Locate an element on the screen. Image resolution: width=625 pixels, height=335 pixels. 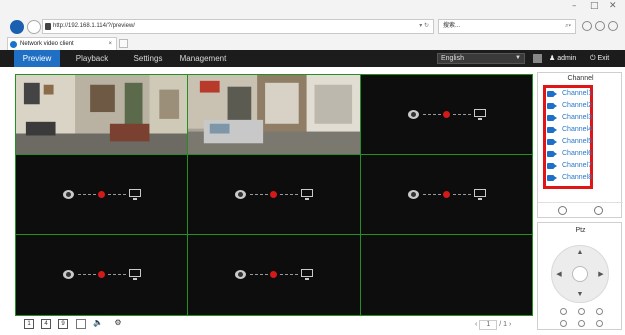
page-icon is located at coordinates (48, 26).